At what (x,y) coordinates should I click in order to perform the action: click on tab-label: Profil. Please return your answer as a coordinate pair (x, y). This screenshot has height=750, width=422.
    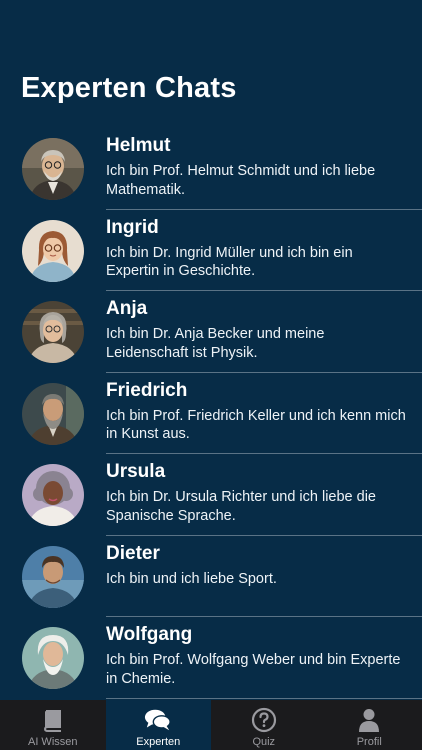
    Looking at the image, I should click on (369, 742).